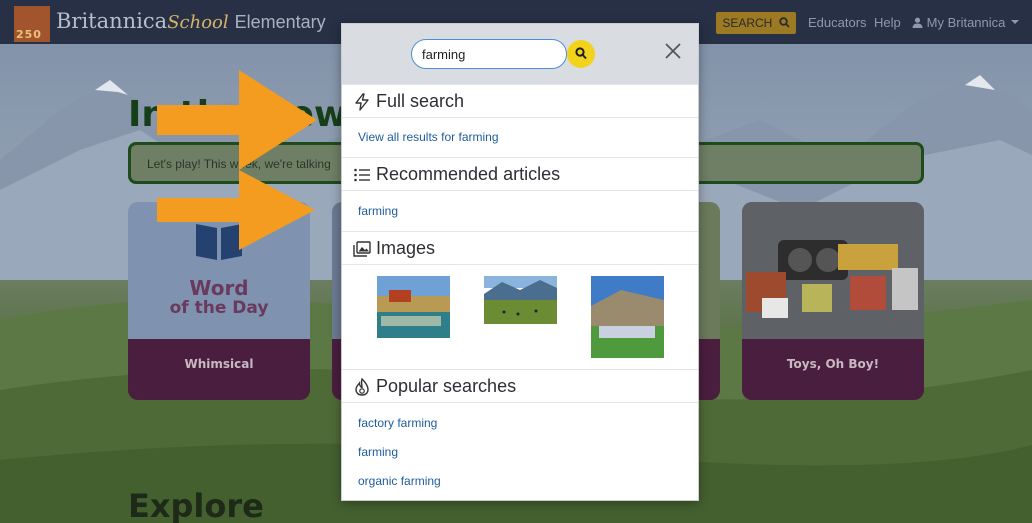 Image resolution: width=1032 pixels, height=523 pixels. I want to click on recommended-article-link: farming, so click(378, 211).